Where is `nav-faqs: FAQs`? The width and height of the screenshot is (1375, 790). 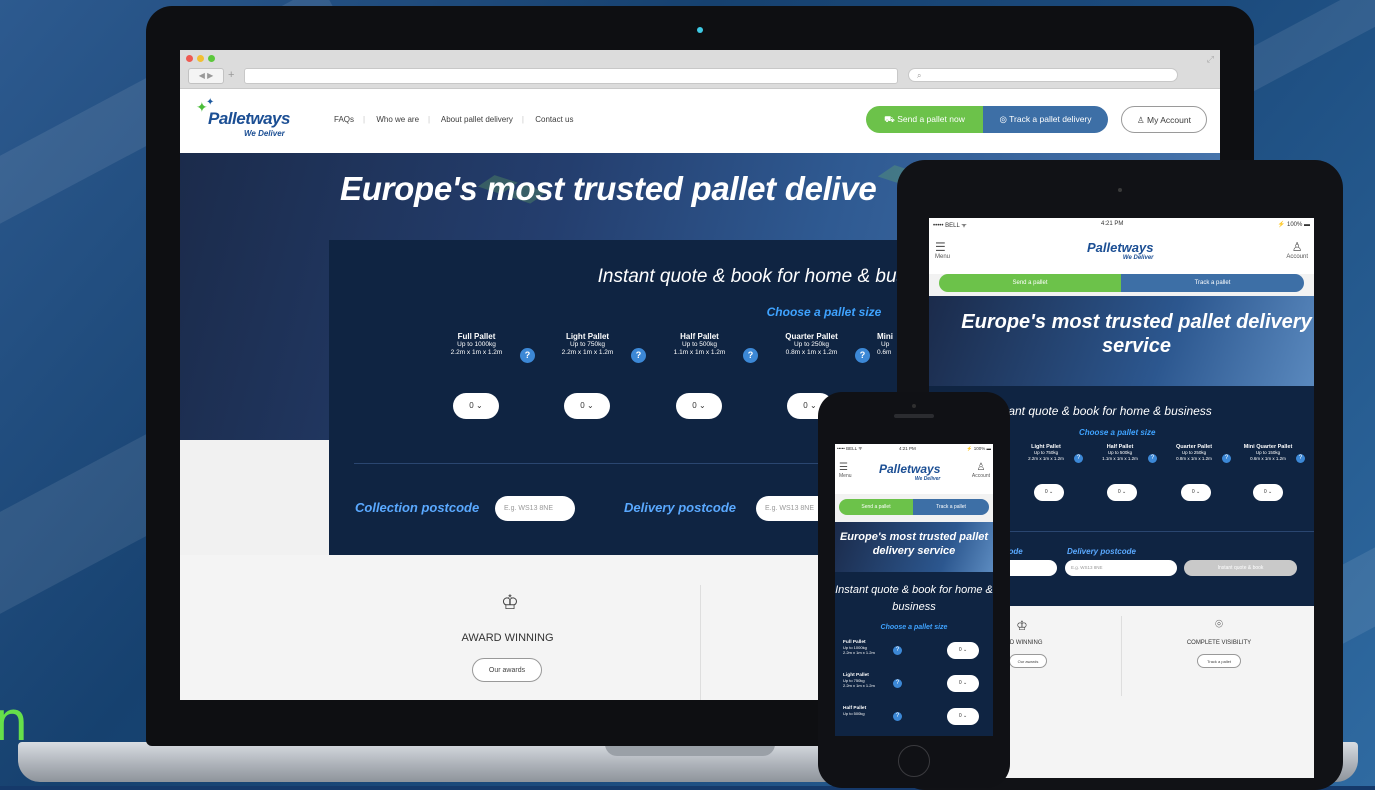
nav-faqs: FAQs is located at coordinates (344, 119).